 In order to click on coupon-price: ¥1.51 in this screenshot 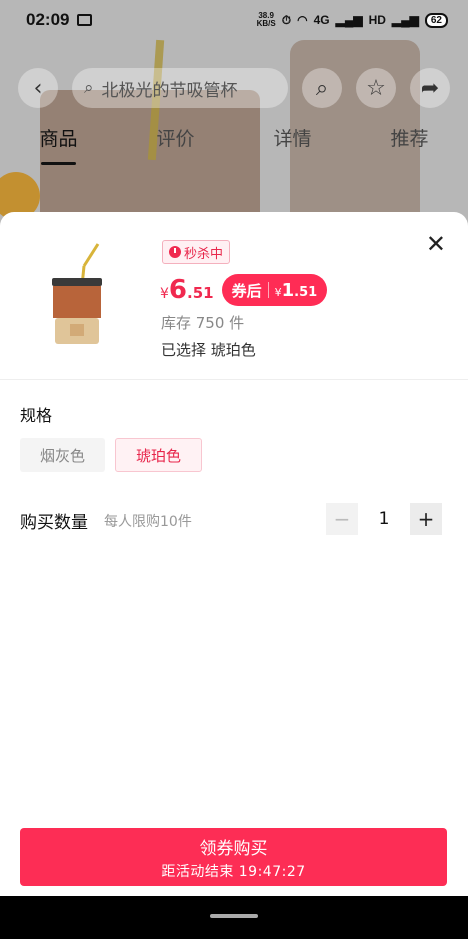, I will do `click(296, 290)`.